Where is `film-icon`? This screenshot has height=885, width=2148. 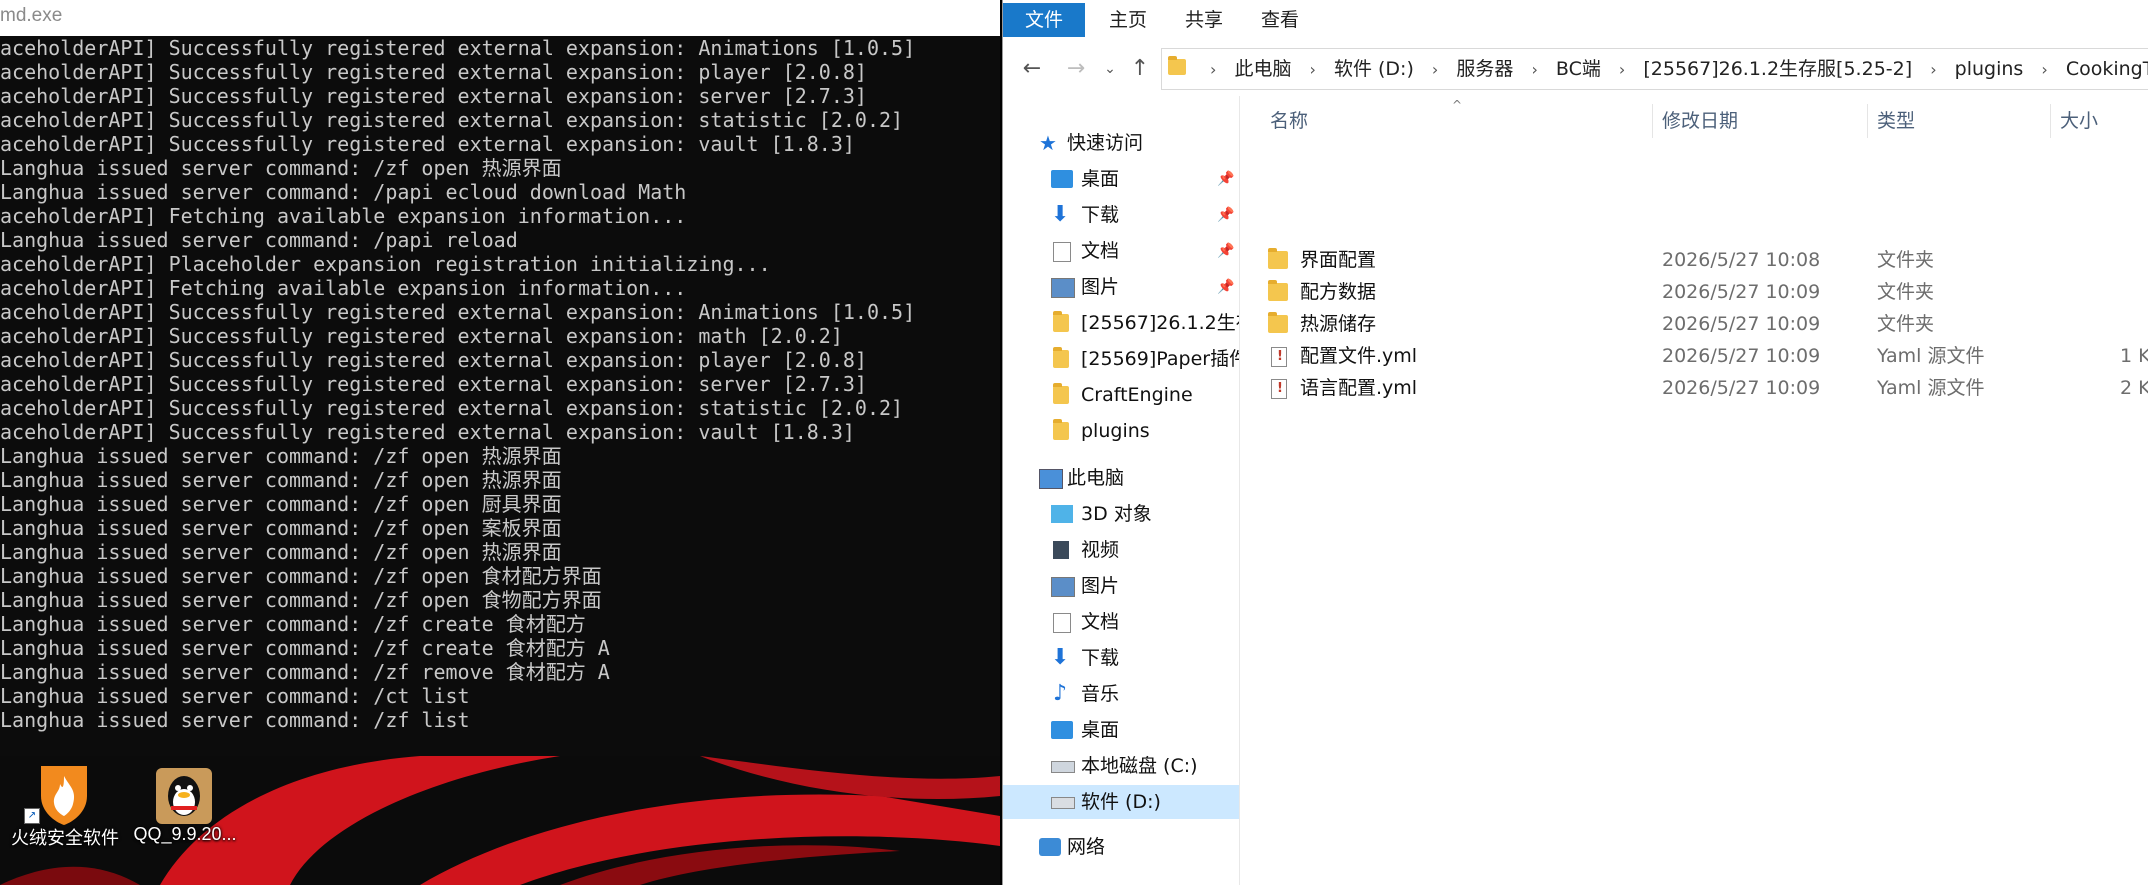
film-icon is located at coordinates (1061, 550).